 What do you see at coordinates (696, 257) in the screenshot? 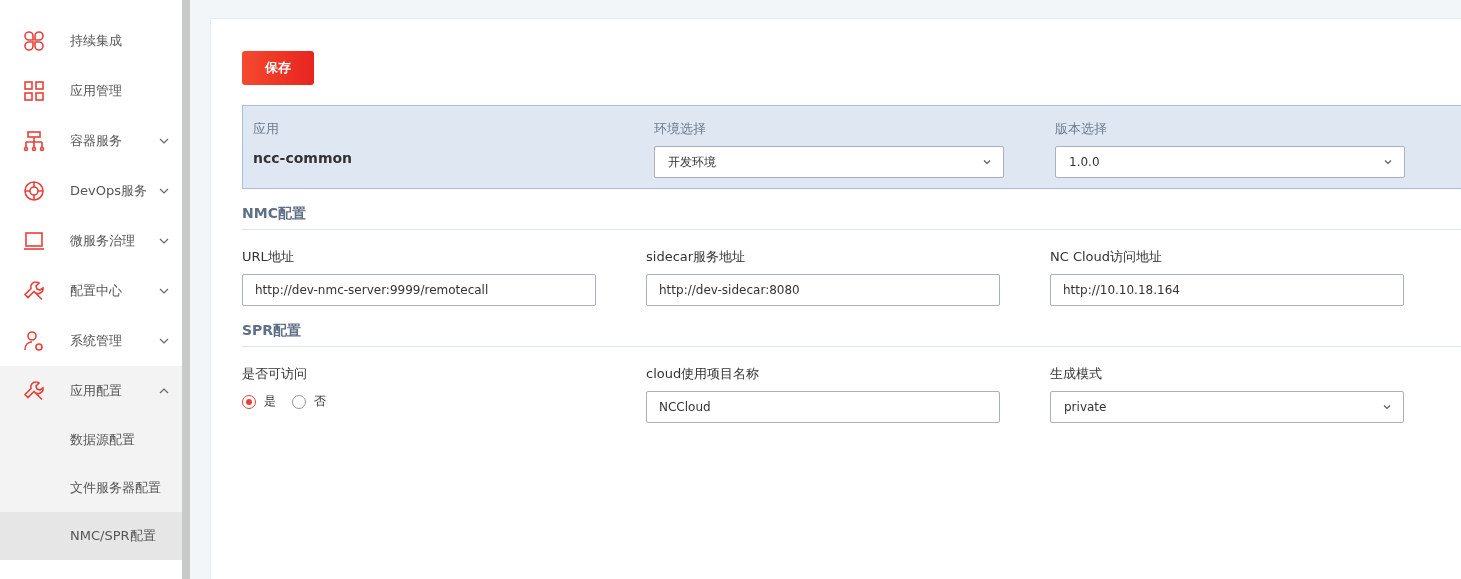
I see `field-label: sidecar服务地址` at bounding box center [696, 257].